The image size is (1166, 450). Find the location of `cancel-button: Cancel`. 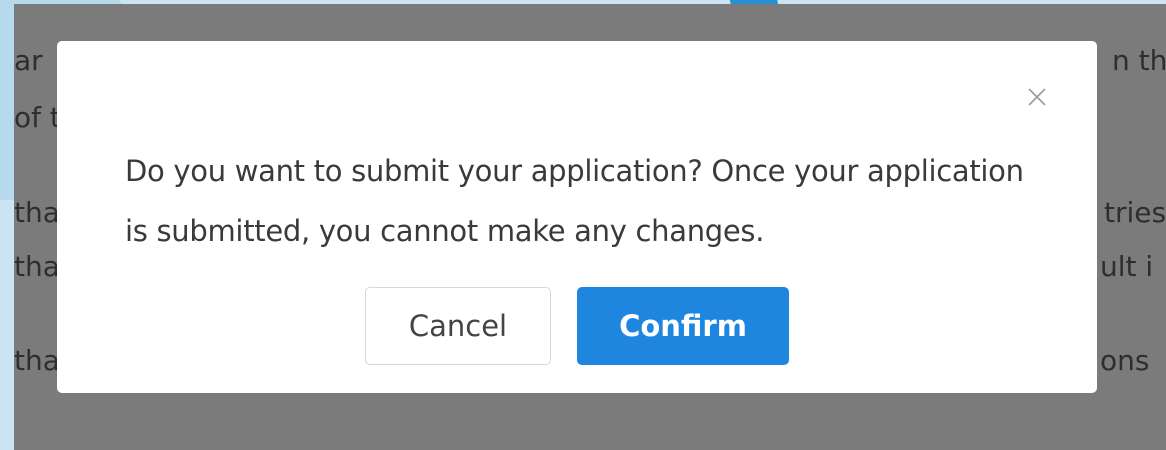

cancel-button: Cancel is located at coordinates (458, 326).